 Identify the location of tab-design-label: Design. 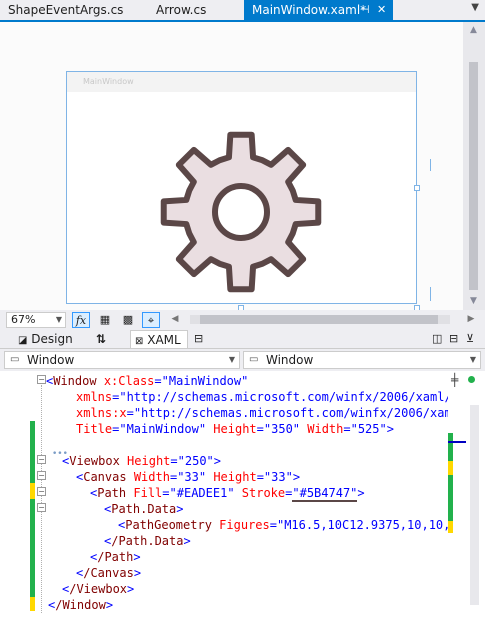
(52, 339).